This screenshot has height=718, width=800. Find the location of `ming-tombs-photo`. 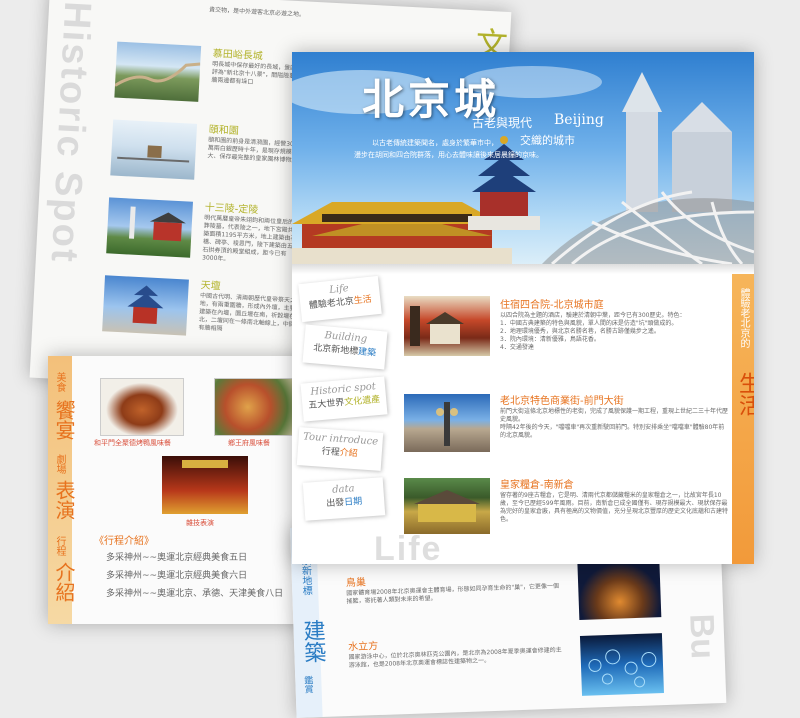

ming-tombs-photo is located at coordinates (150, 227).